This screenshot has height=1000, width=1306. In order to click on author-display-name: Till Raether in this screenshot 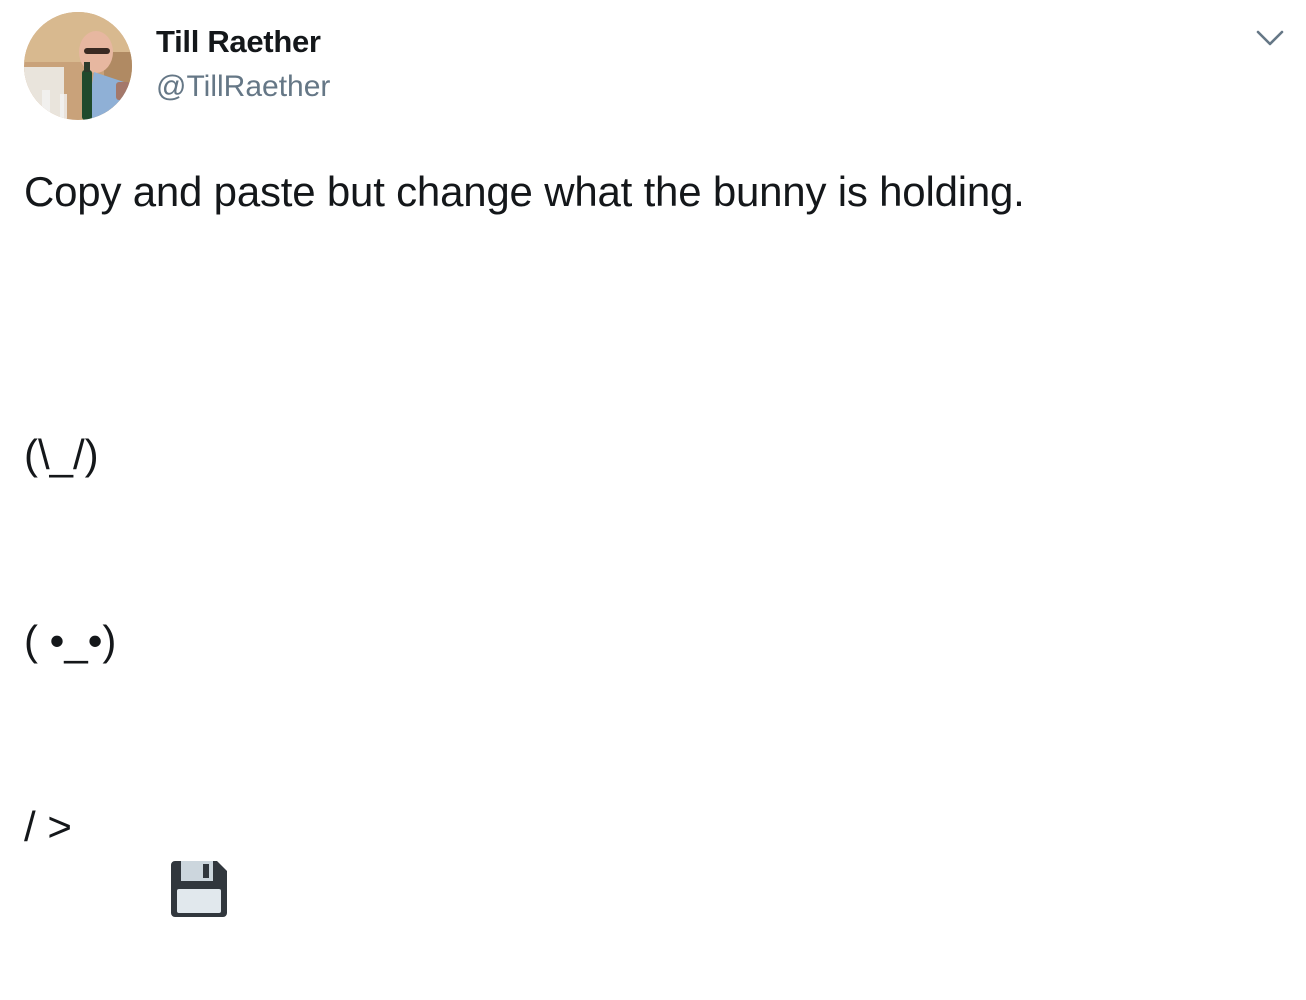, I will do `click(238, 42)`.